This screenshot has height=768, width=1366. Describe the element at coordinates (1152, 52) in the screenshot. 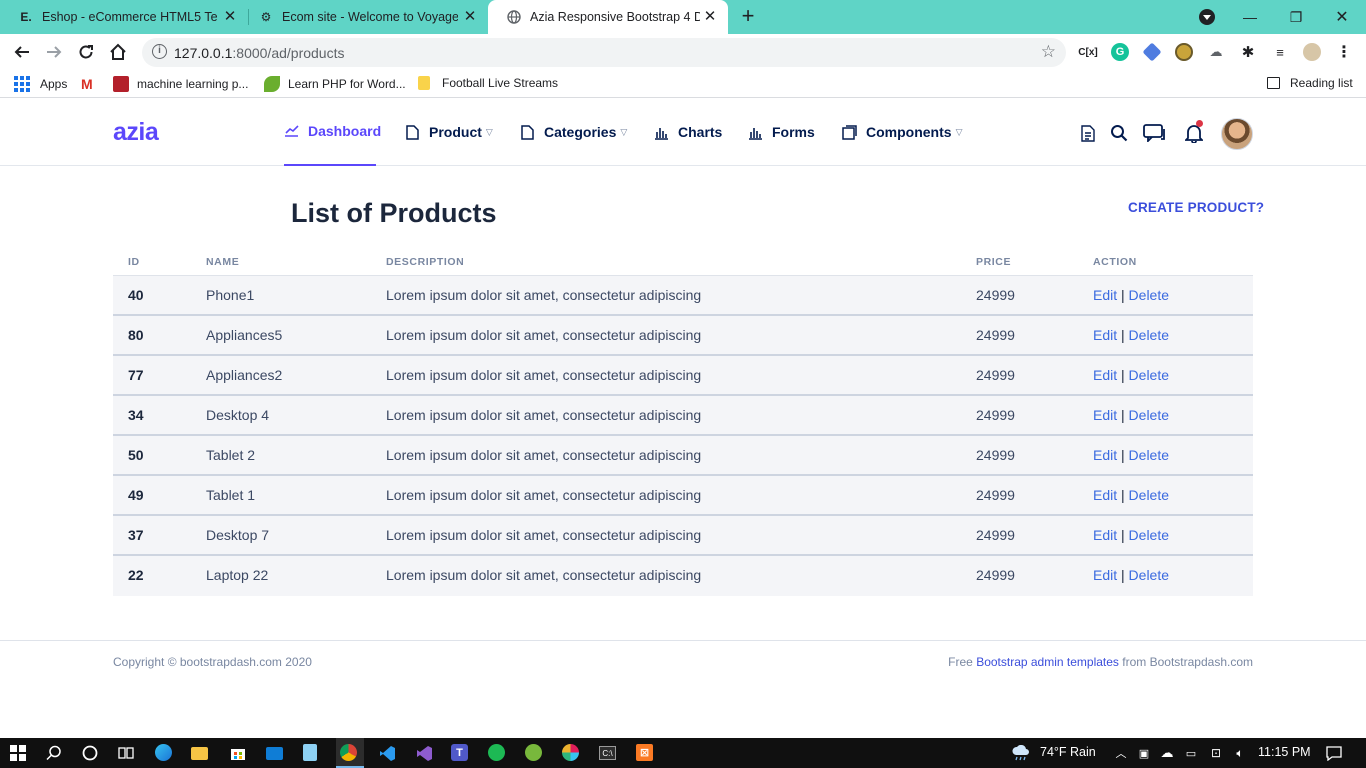

I see `extension-icon` at that location.